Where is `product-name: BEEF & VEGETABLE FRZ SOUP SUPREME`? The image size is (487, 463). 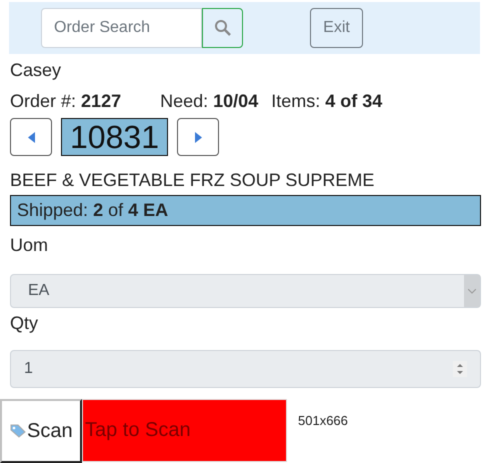
product-name: BEEF & VEGETABLE FRZ SOUP SUPREME is located at coordinates (193, 180).